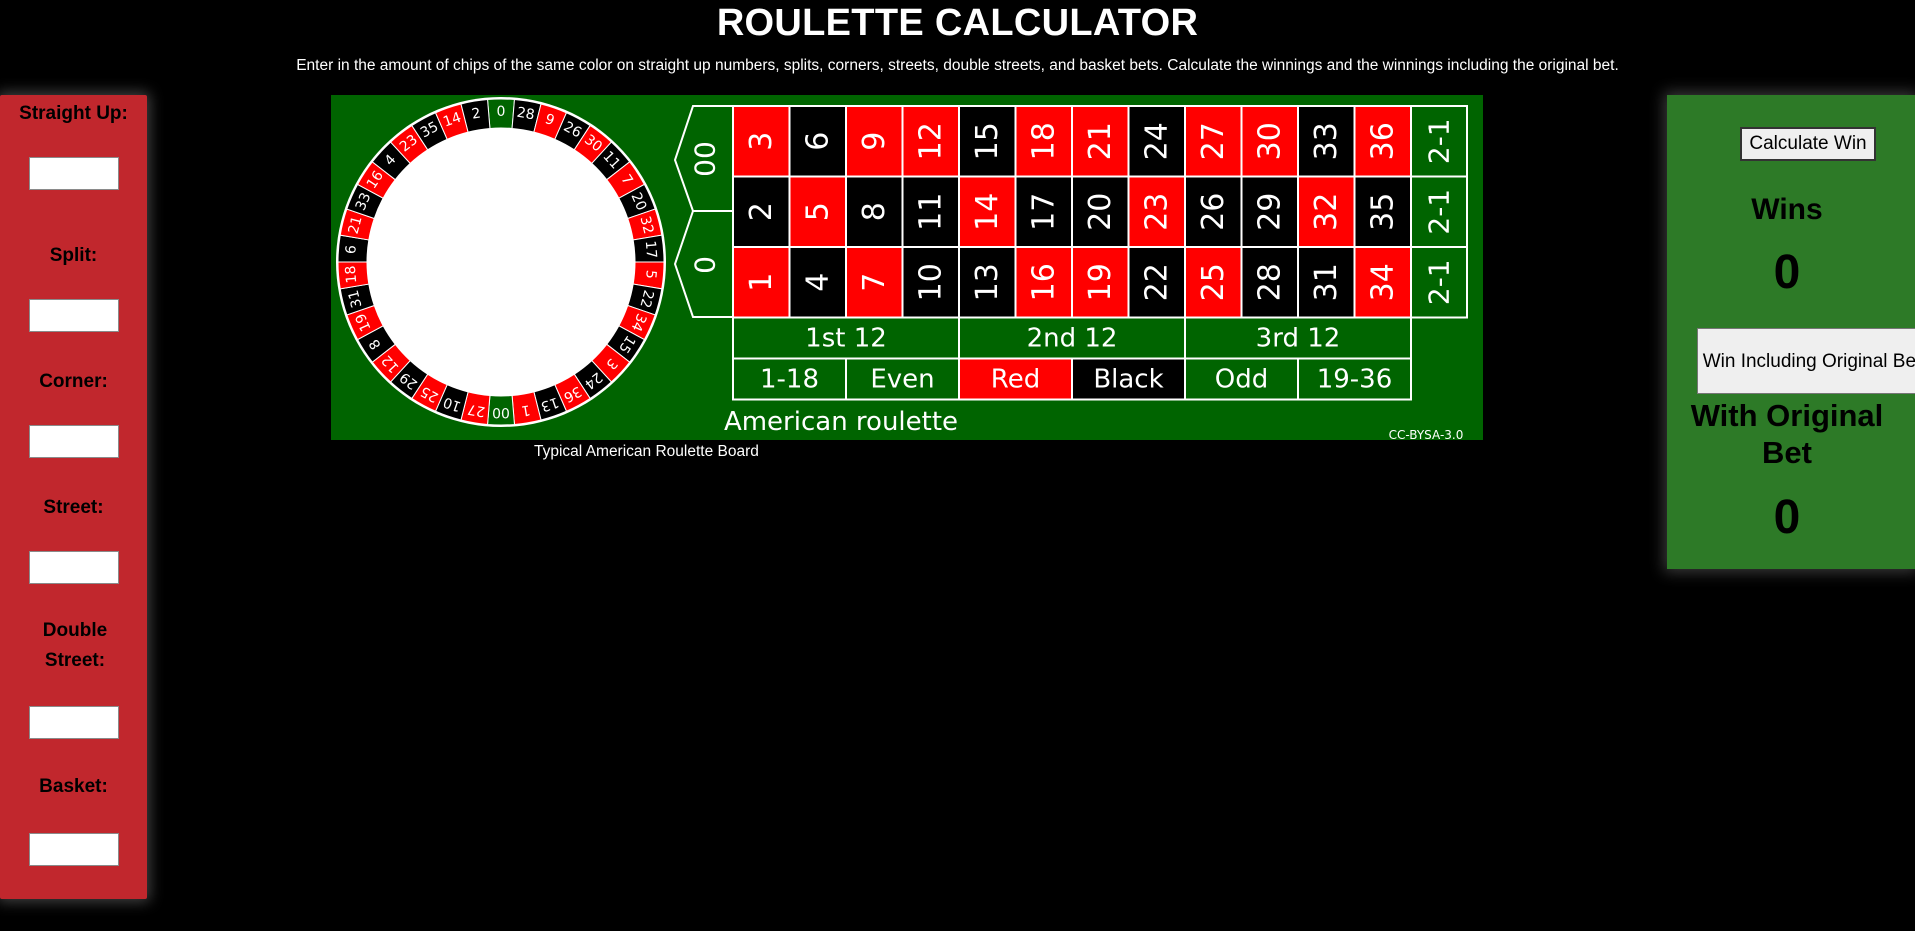 The image size is (1915, 931). Describe the element at coordinates (1787, 434) in the screenshot. I see `with-original-bet-label: With Original Bet` at that location.